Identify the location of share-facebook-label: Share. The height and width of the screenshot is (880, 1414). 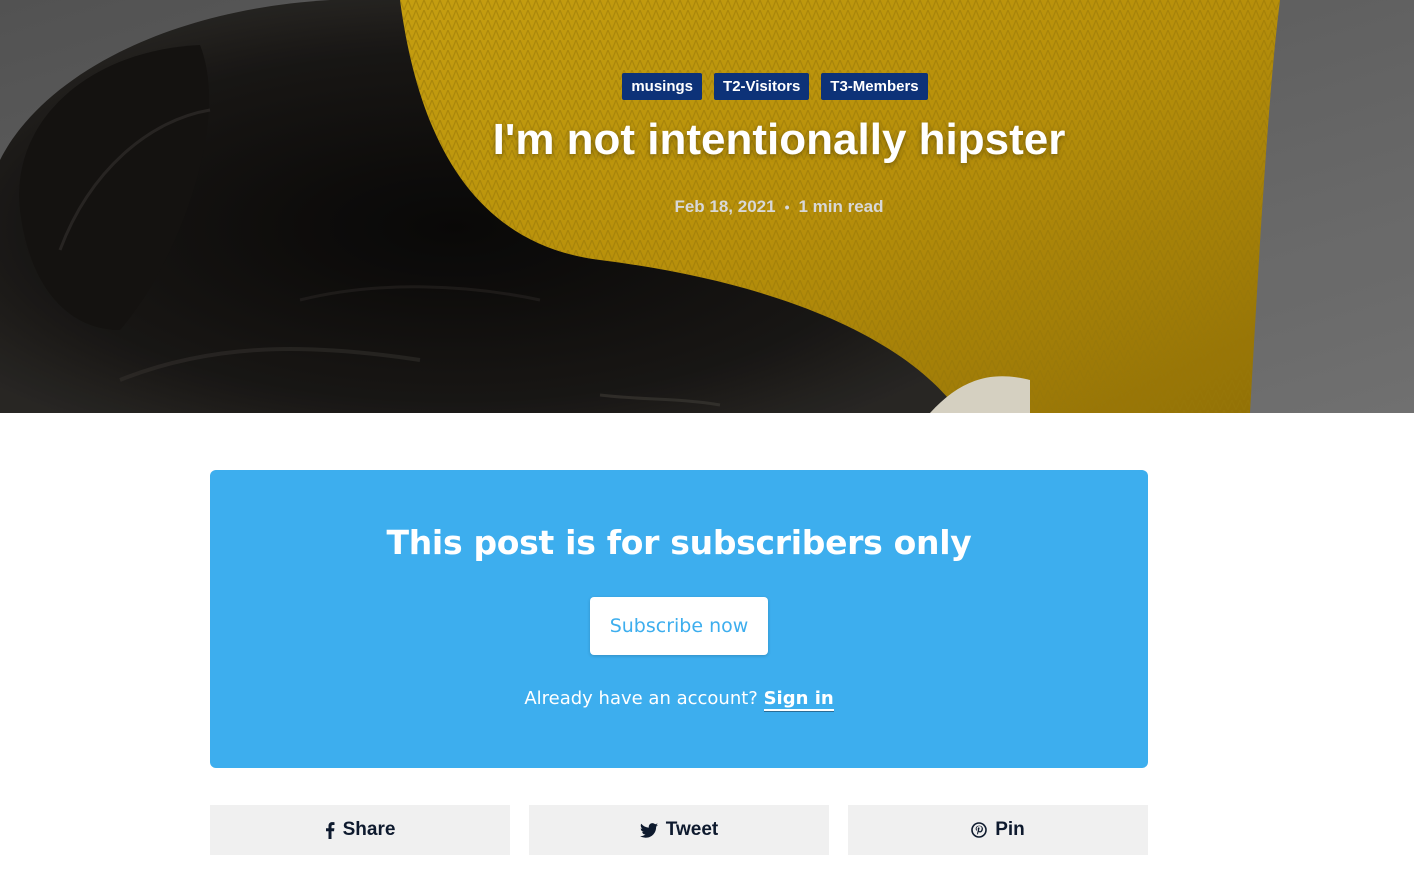
(369, 829).